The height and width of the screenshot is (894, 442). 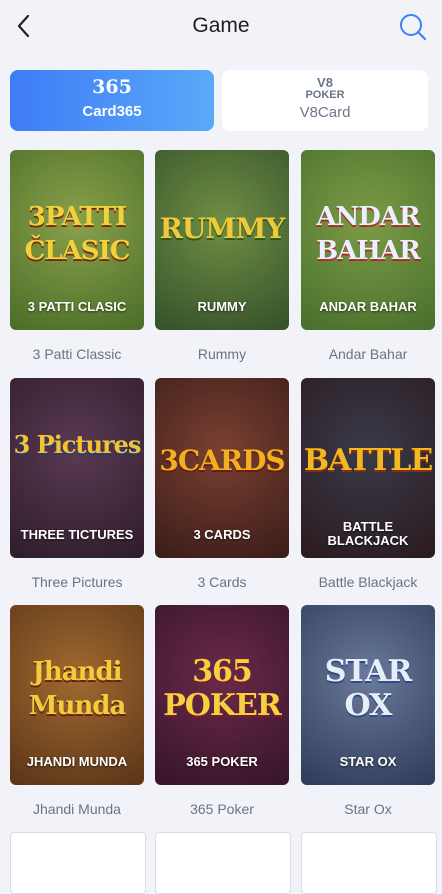 I want to click on game-label: Rummy, so click(x=222, y=354).